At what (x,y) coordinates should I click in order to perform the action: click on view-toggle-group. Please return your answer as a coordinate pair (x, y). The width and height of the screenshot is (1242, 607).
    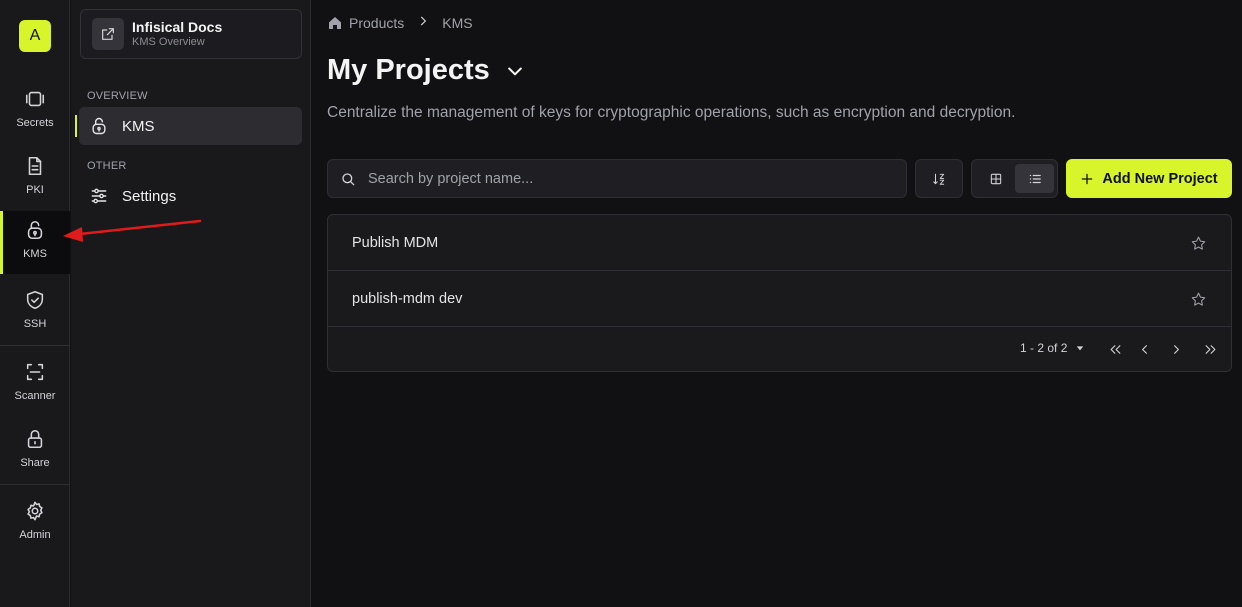
    Looking at the image, I should click on (1014, 178).